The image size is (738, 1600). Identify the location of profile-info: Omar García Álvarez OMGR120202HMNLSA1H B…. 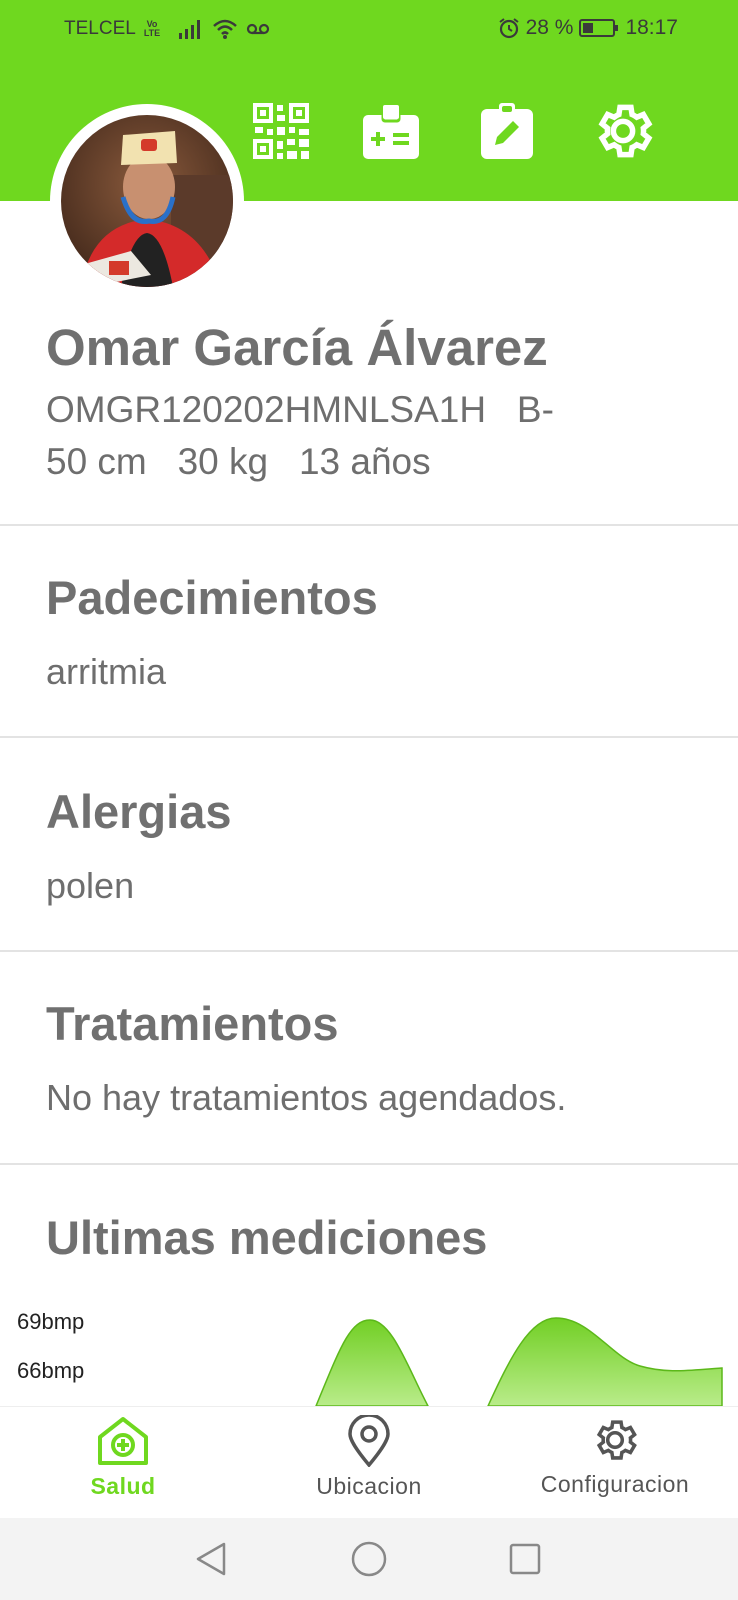
(376, 400).